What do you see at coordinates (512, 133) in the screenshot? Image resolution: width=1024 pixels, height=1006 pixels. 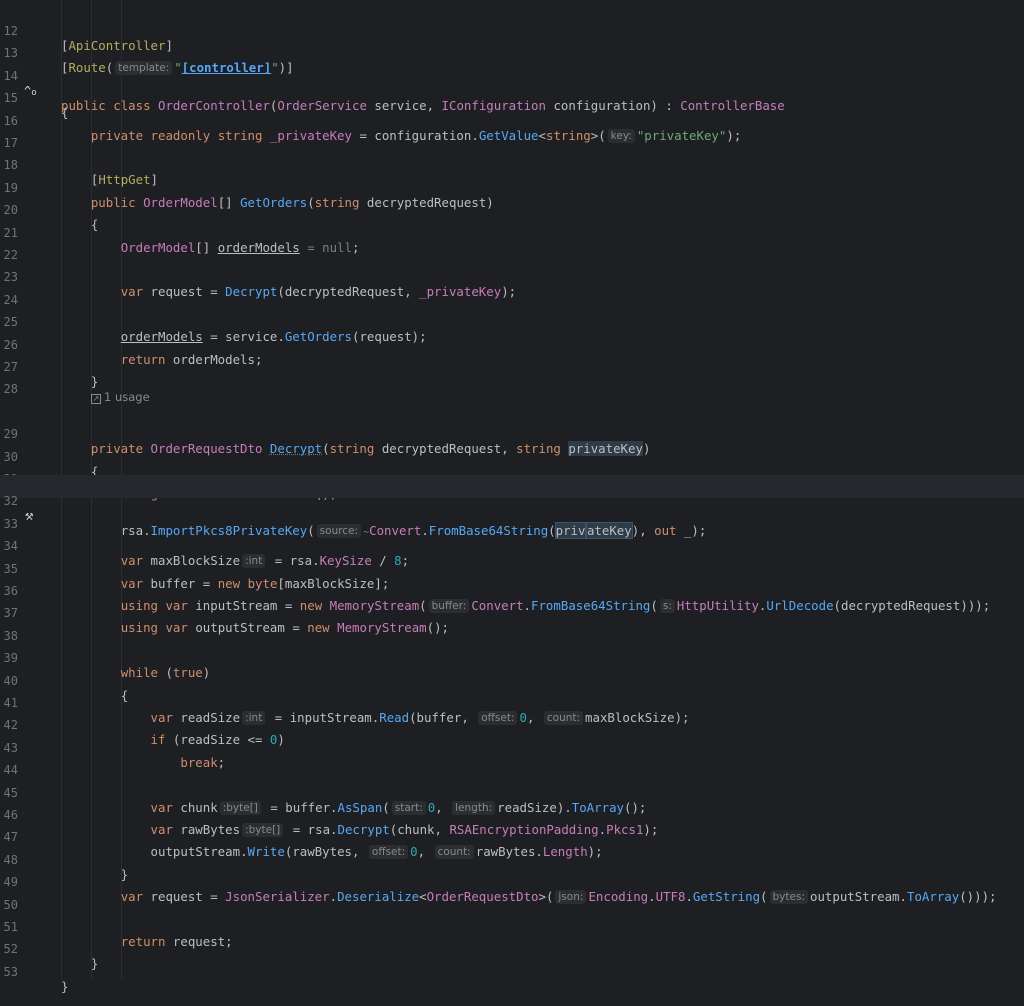 I see `code-line: 17` at bounding box center [512, 133].